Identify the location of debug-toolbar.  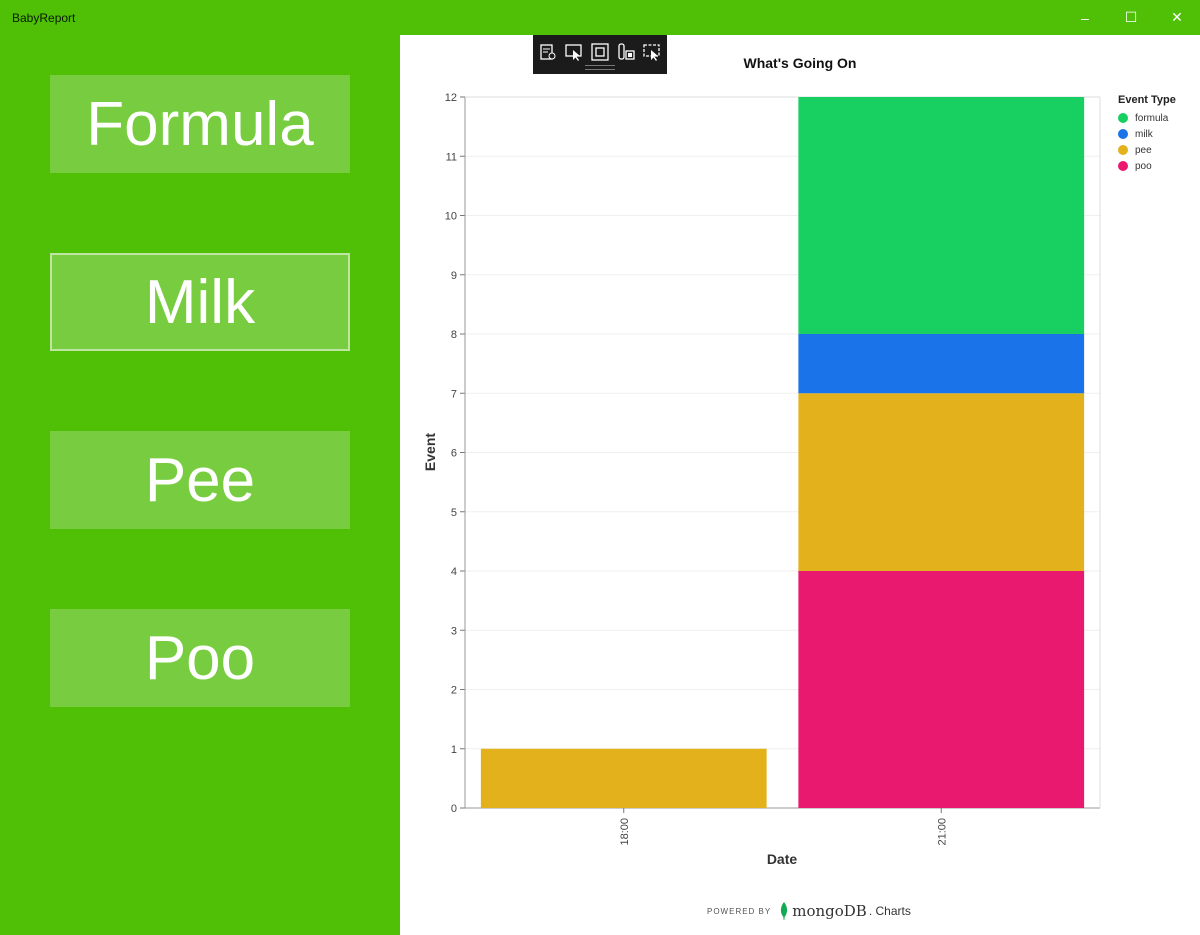
(600, 54).